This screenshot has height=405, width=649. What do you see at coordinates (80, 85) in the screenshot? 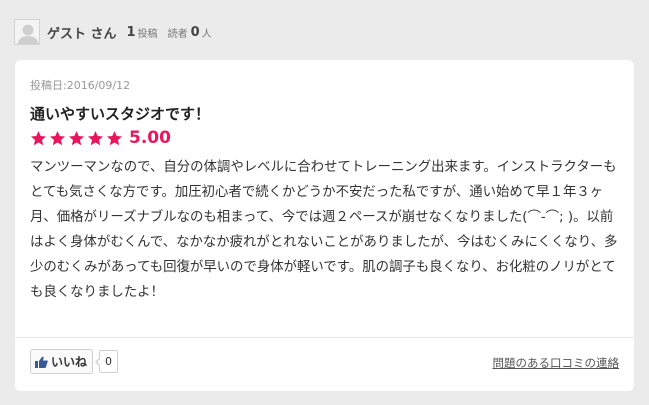
I see `post-date: 投稿日:2016/09/12` at bounding box center [80, 85].